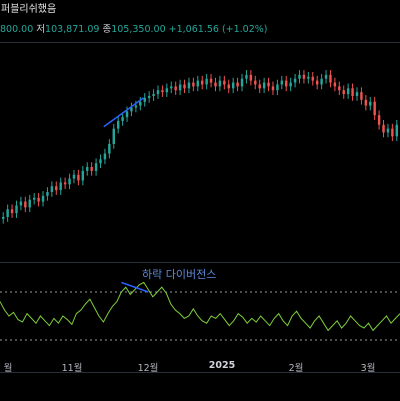 The height and width of the screenshot is (401, 400). What do you see at coordinates (200, 306) in the screenshot?
I see `rsi-line` at bounding box center [200, 306].